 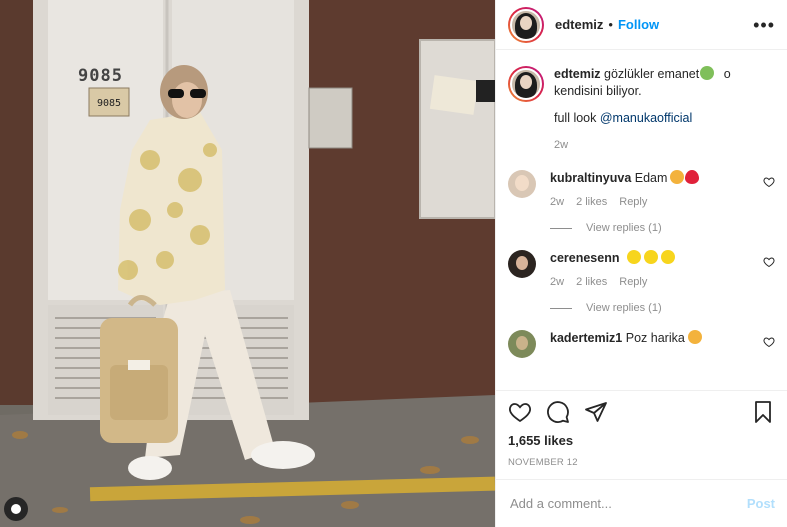 What do you see at coordinates (579, 24) in the screenshot?
I see `author-username: edtemiz` at bounding box center [579, 24].